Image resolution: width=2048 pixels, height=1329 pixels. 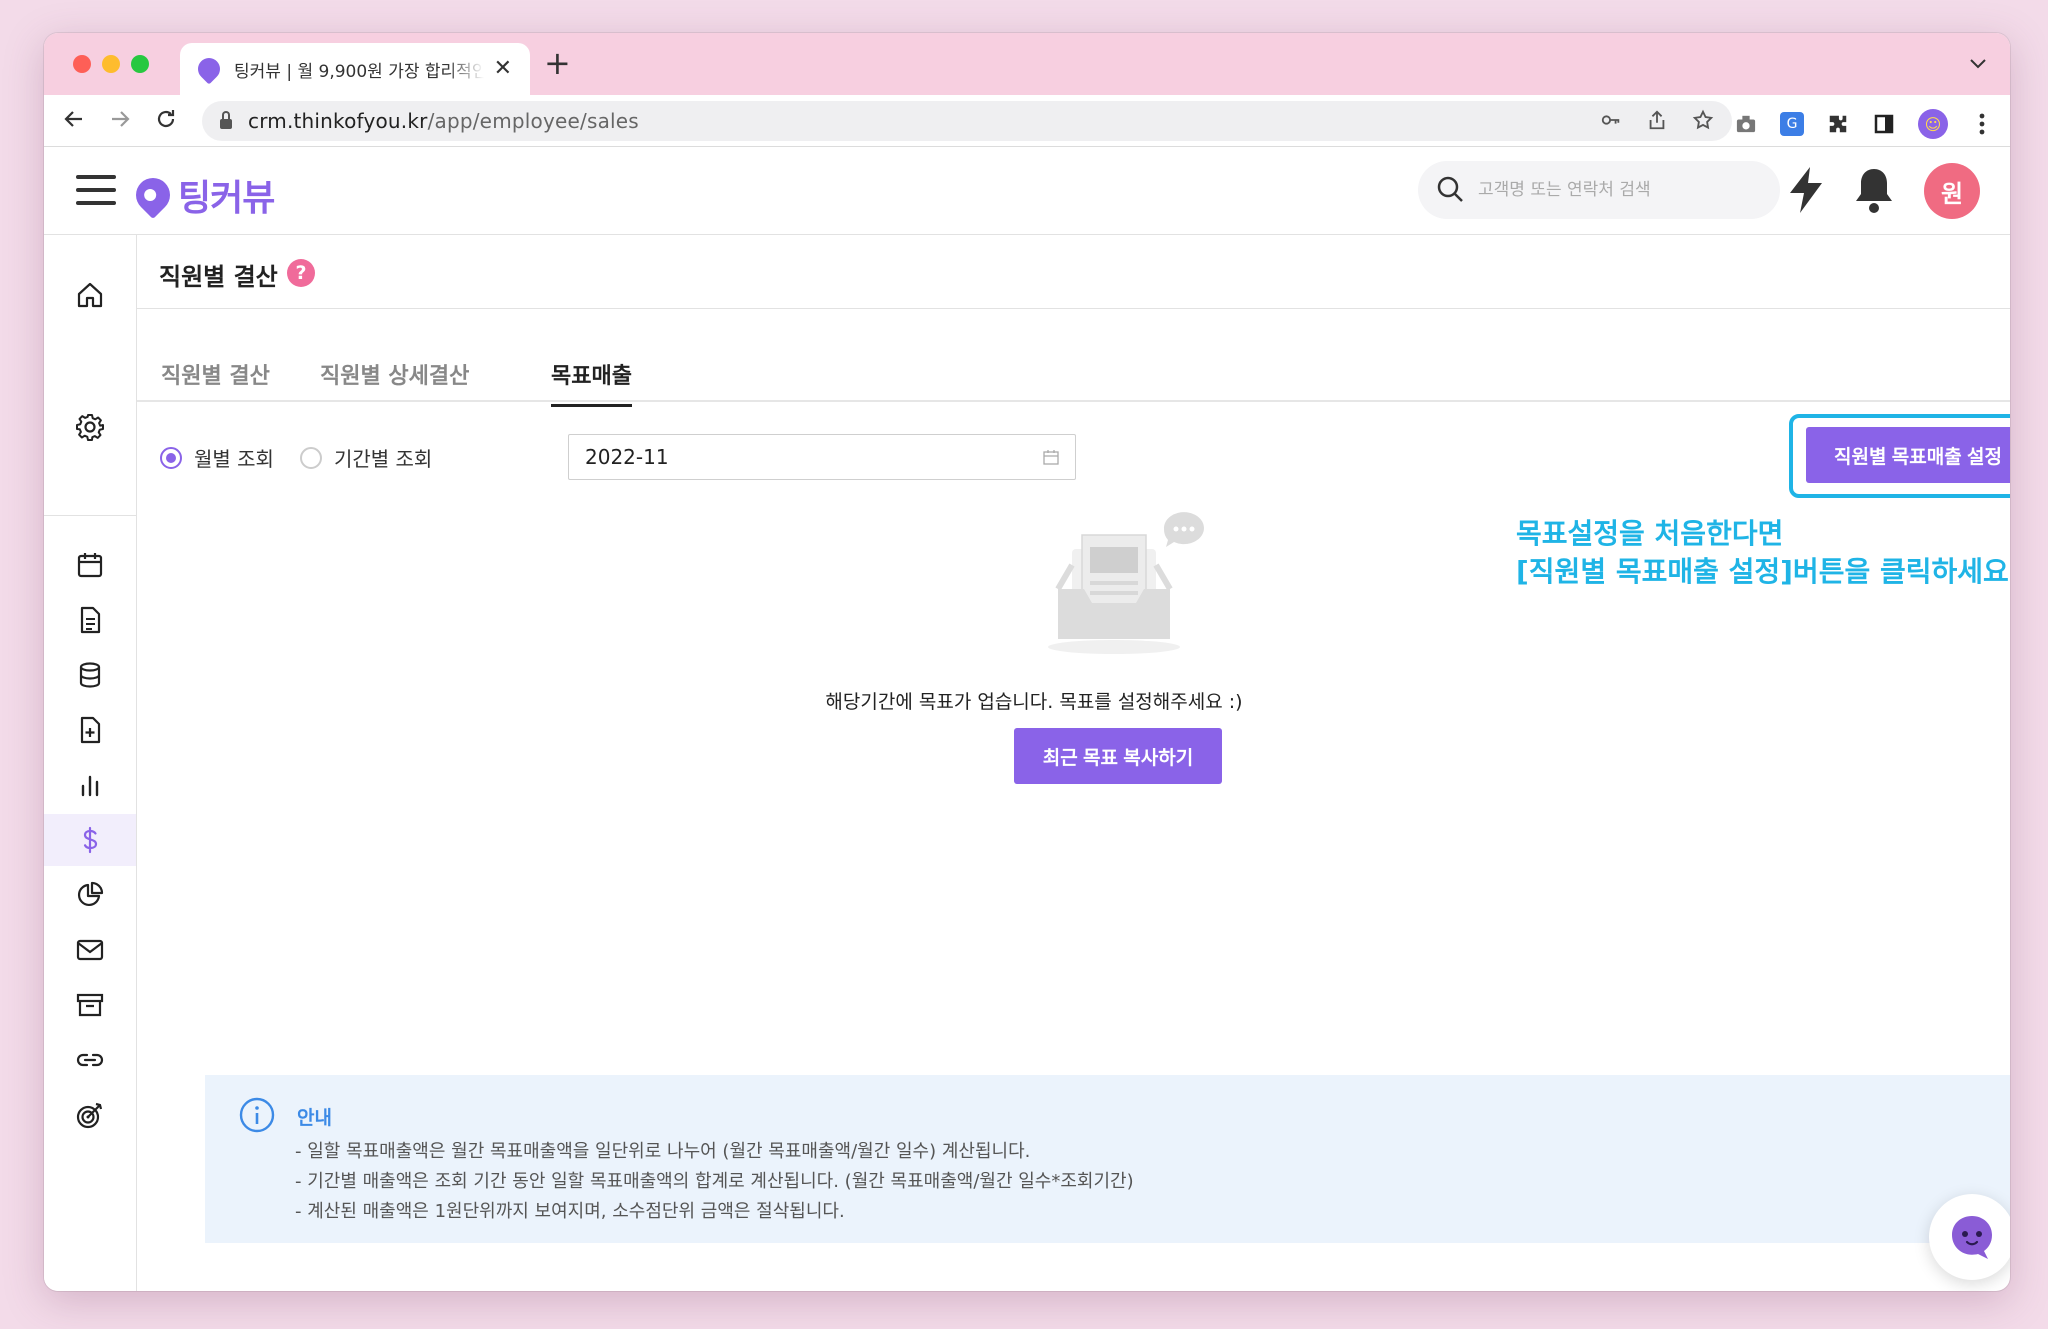 I want to click on sidebar, so click(x=90, y=763).